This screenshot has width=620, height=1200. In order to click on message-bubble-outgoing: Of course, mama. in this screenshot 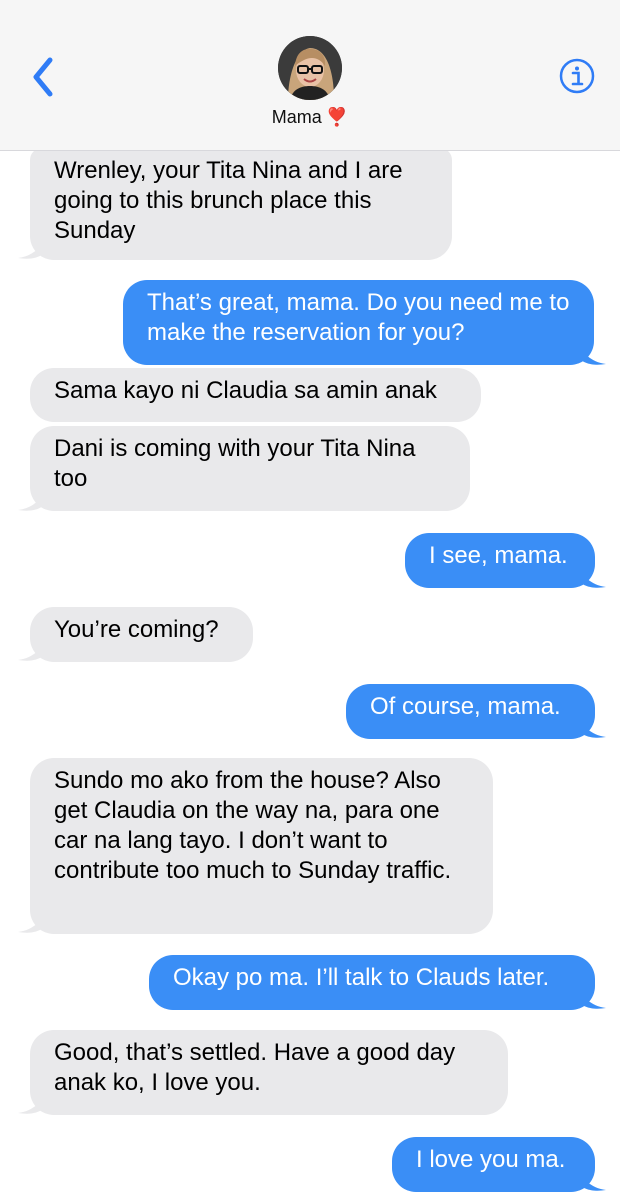, I will do `click(470, 711)`.